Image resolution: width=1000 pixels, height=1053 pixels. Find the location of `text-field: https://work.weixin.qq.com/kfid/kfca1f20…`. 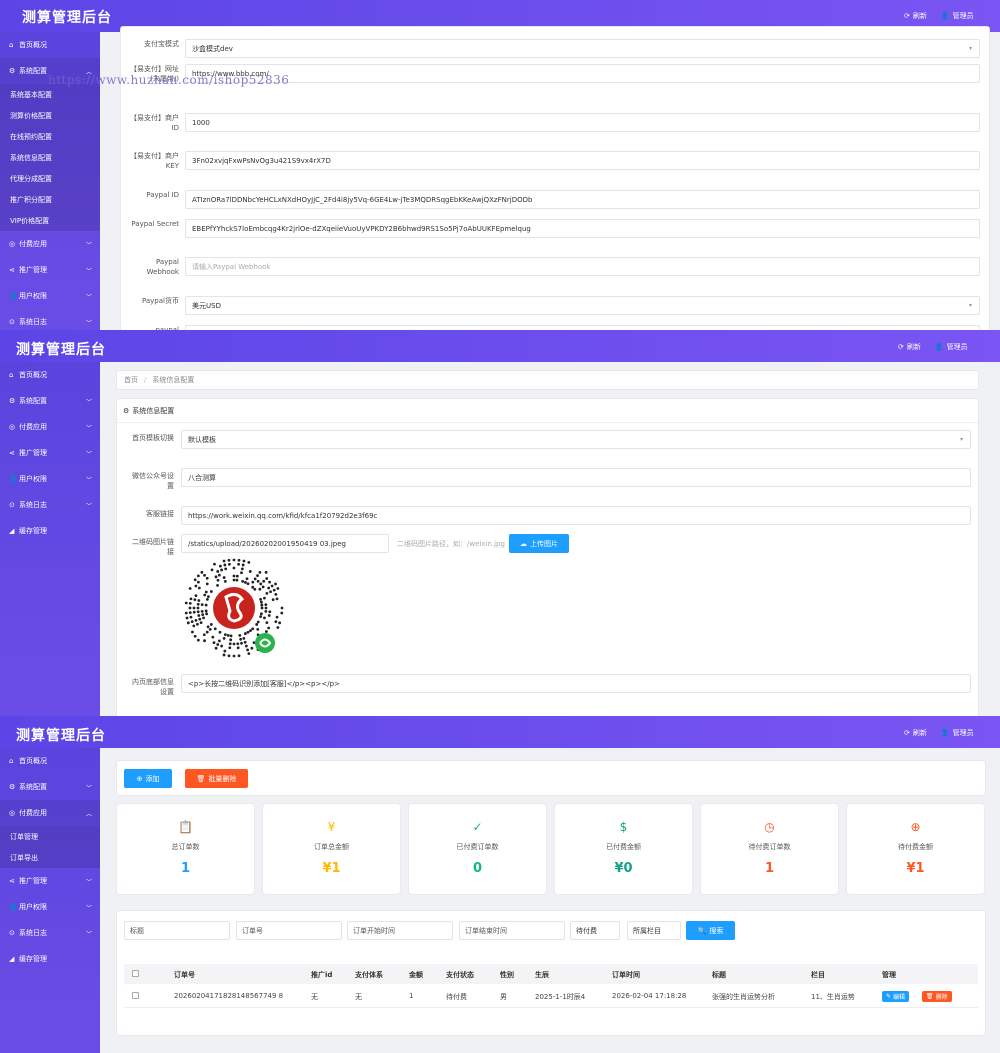

text-field: https://work.weixin.qq.com/kfid/kfca1f20… is located at coordinates (576, 515).